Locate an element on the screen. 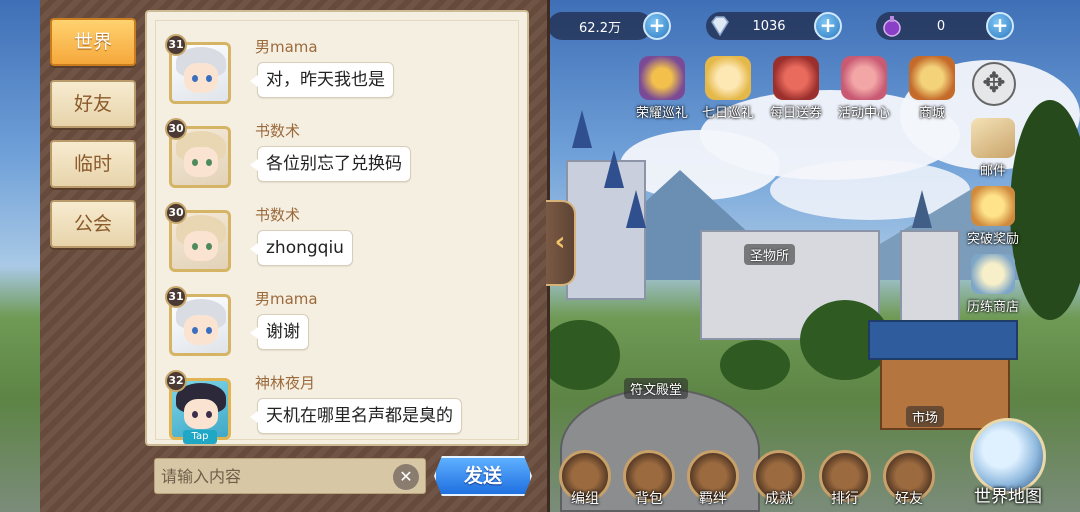  menu-label: 背包 is located at coordinates (649, 499).